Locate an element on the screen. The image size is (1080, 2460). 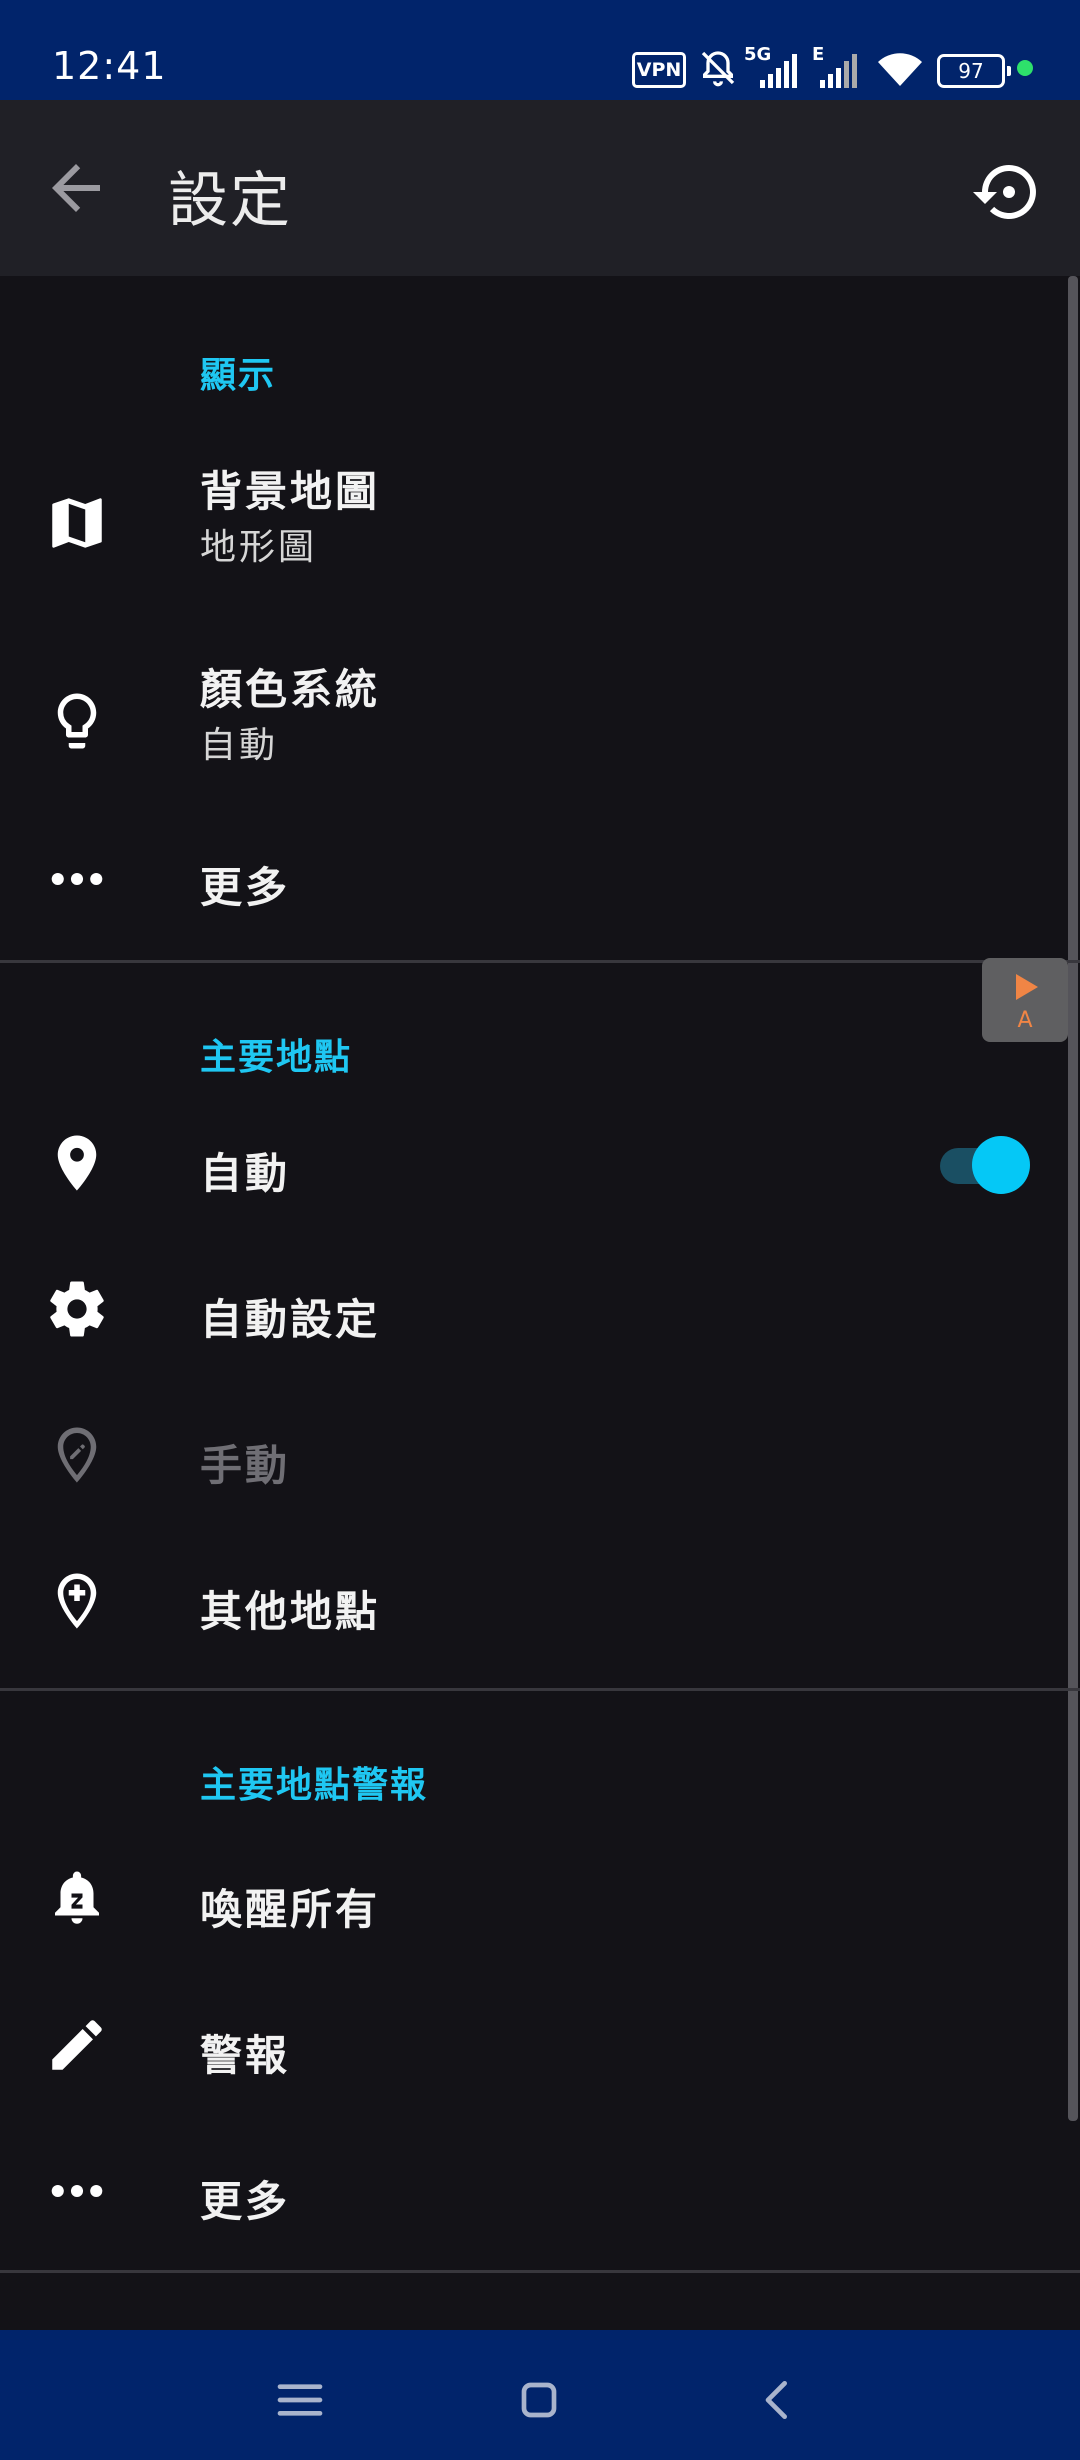
floating-overlay-widget: A is located at coordinates (1025, 1000).